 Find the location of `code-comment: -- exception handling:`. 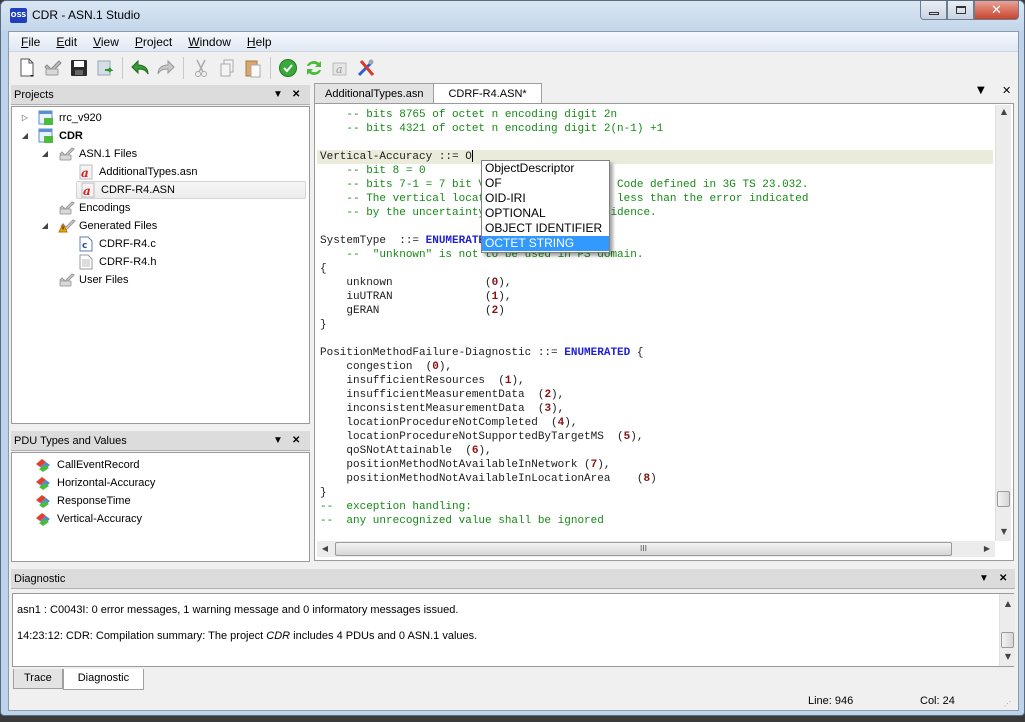

code-comment: -- exception handling: is located at coordinates (396, 507).